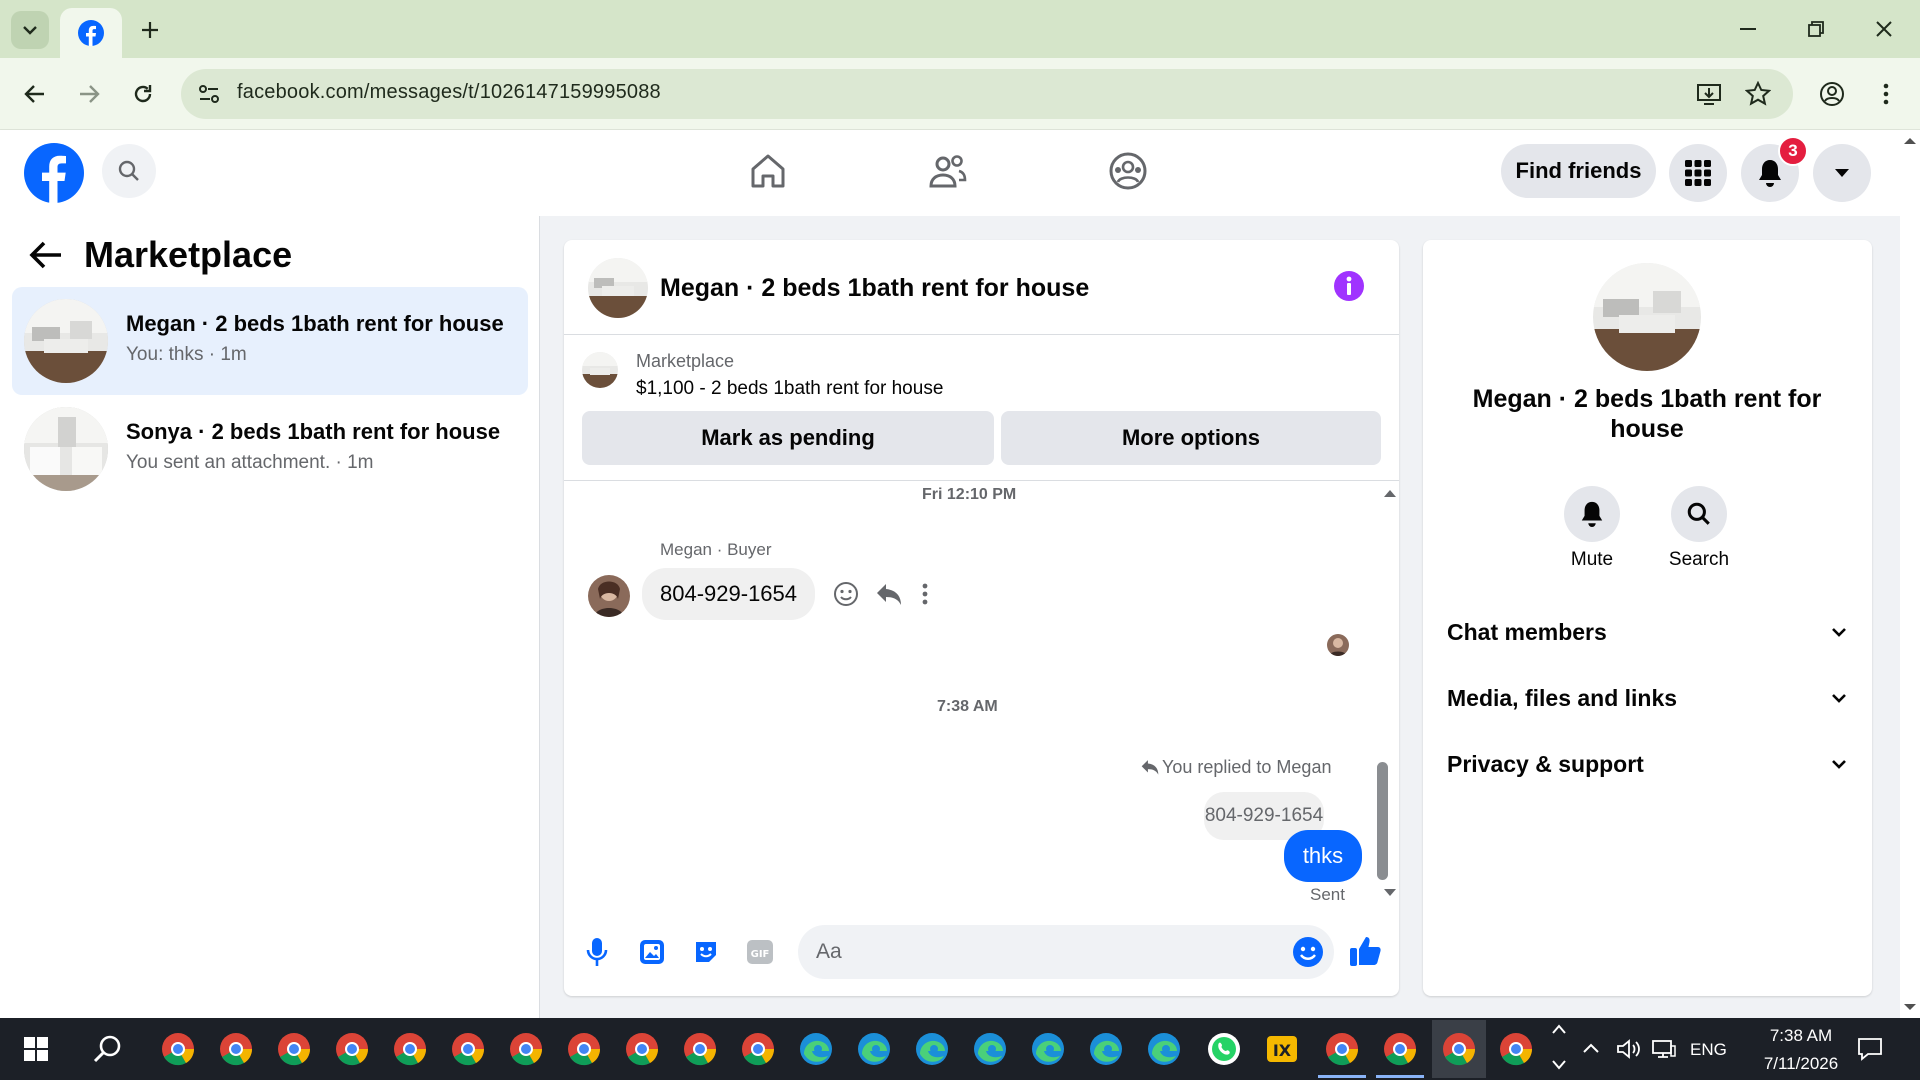  I want to click on scroll-up-arrow-icon, so click(1390, 495).